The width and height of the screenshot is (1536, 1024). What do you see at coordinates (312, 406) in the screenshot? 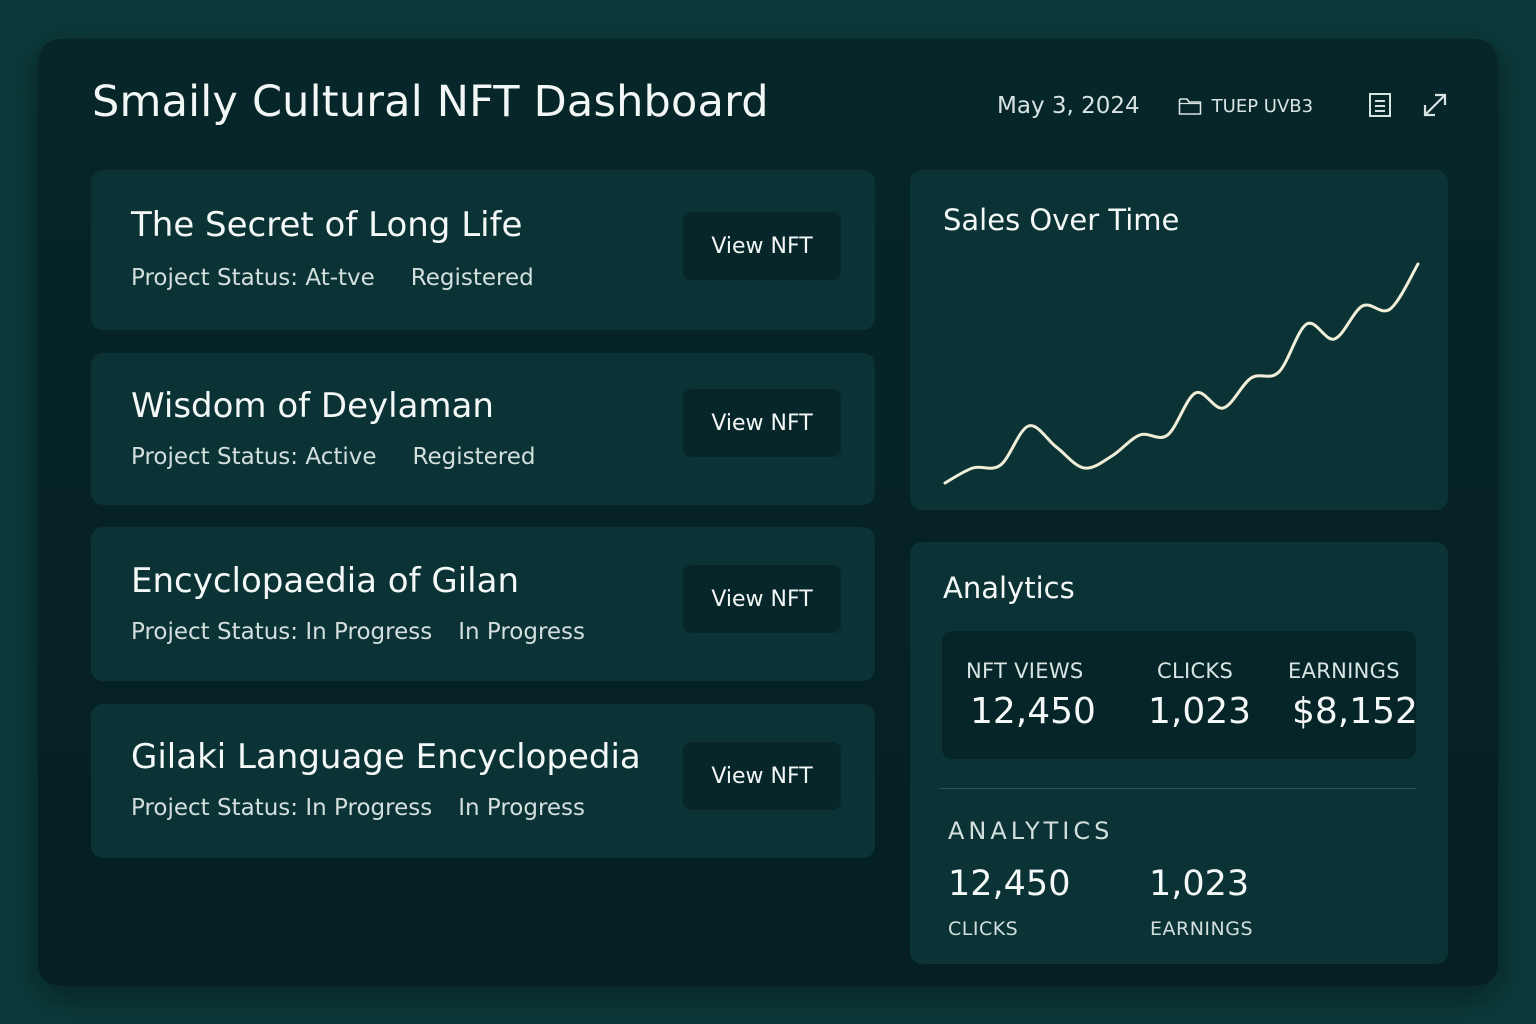
I see `project-title: Wisdom of Deylaman` at bounding box center [312, 406].